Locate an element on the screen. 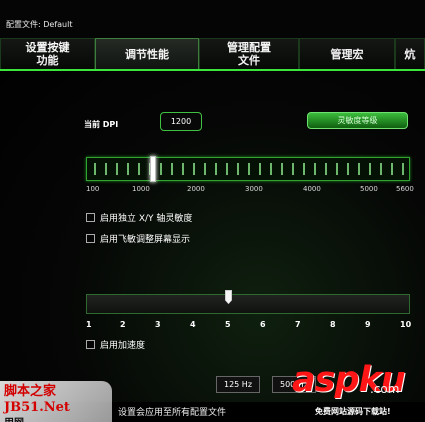 The width and height of the screenshot is (425, 422). dpi-scale-5600: 5600 is located at coordinates (405, 189).